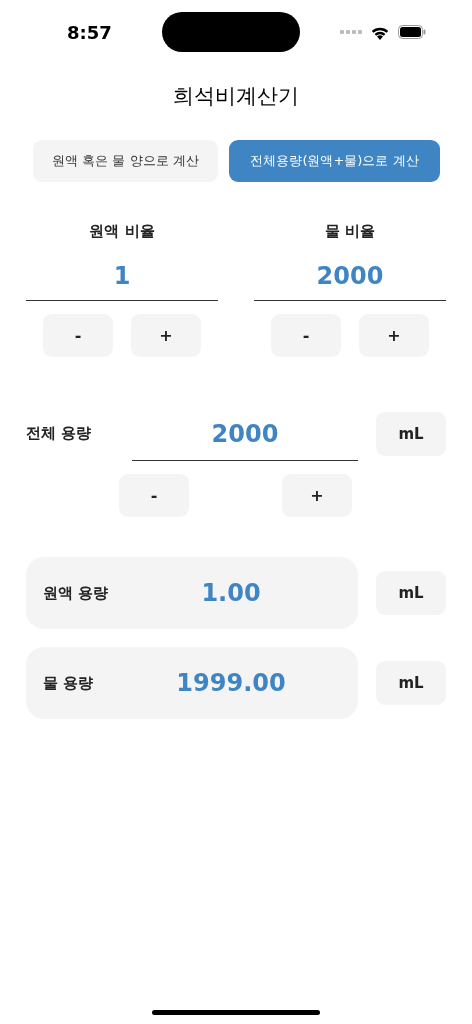 This screenshot has width=472, height=1024. I want to click on result-label: 물 용량, so click(69, 683).